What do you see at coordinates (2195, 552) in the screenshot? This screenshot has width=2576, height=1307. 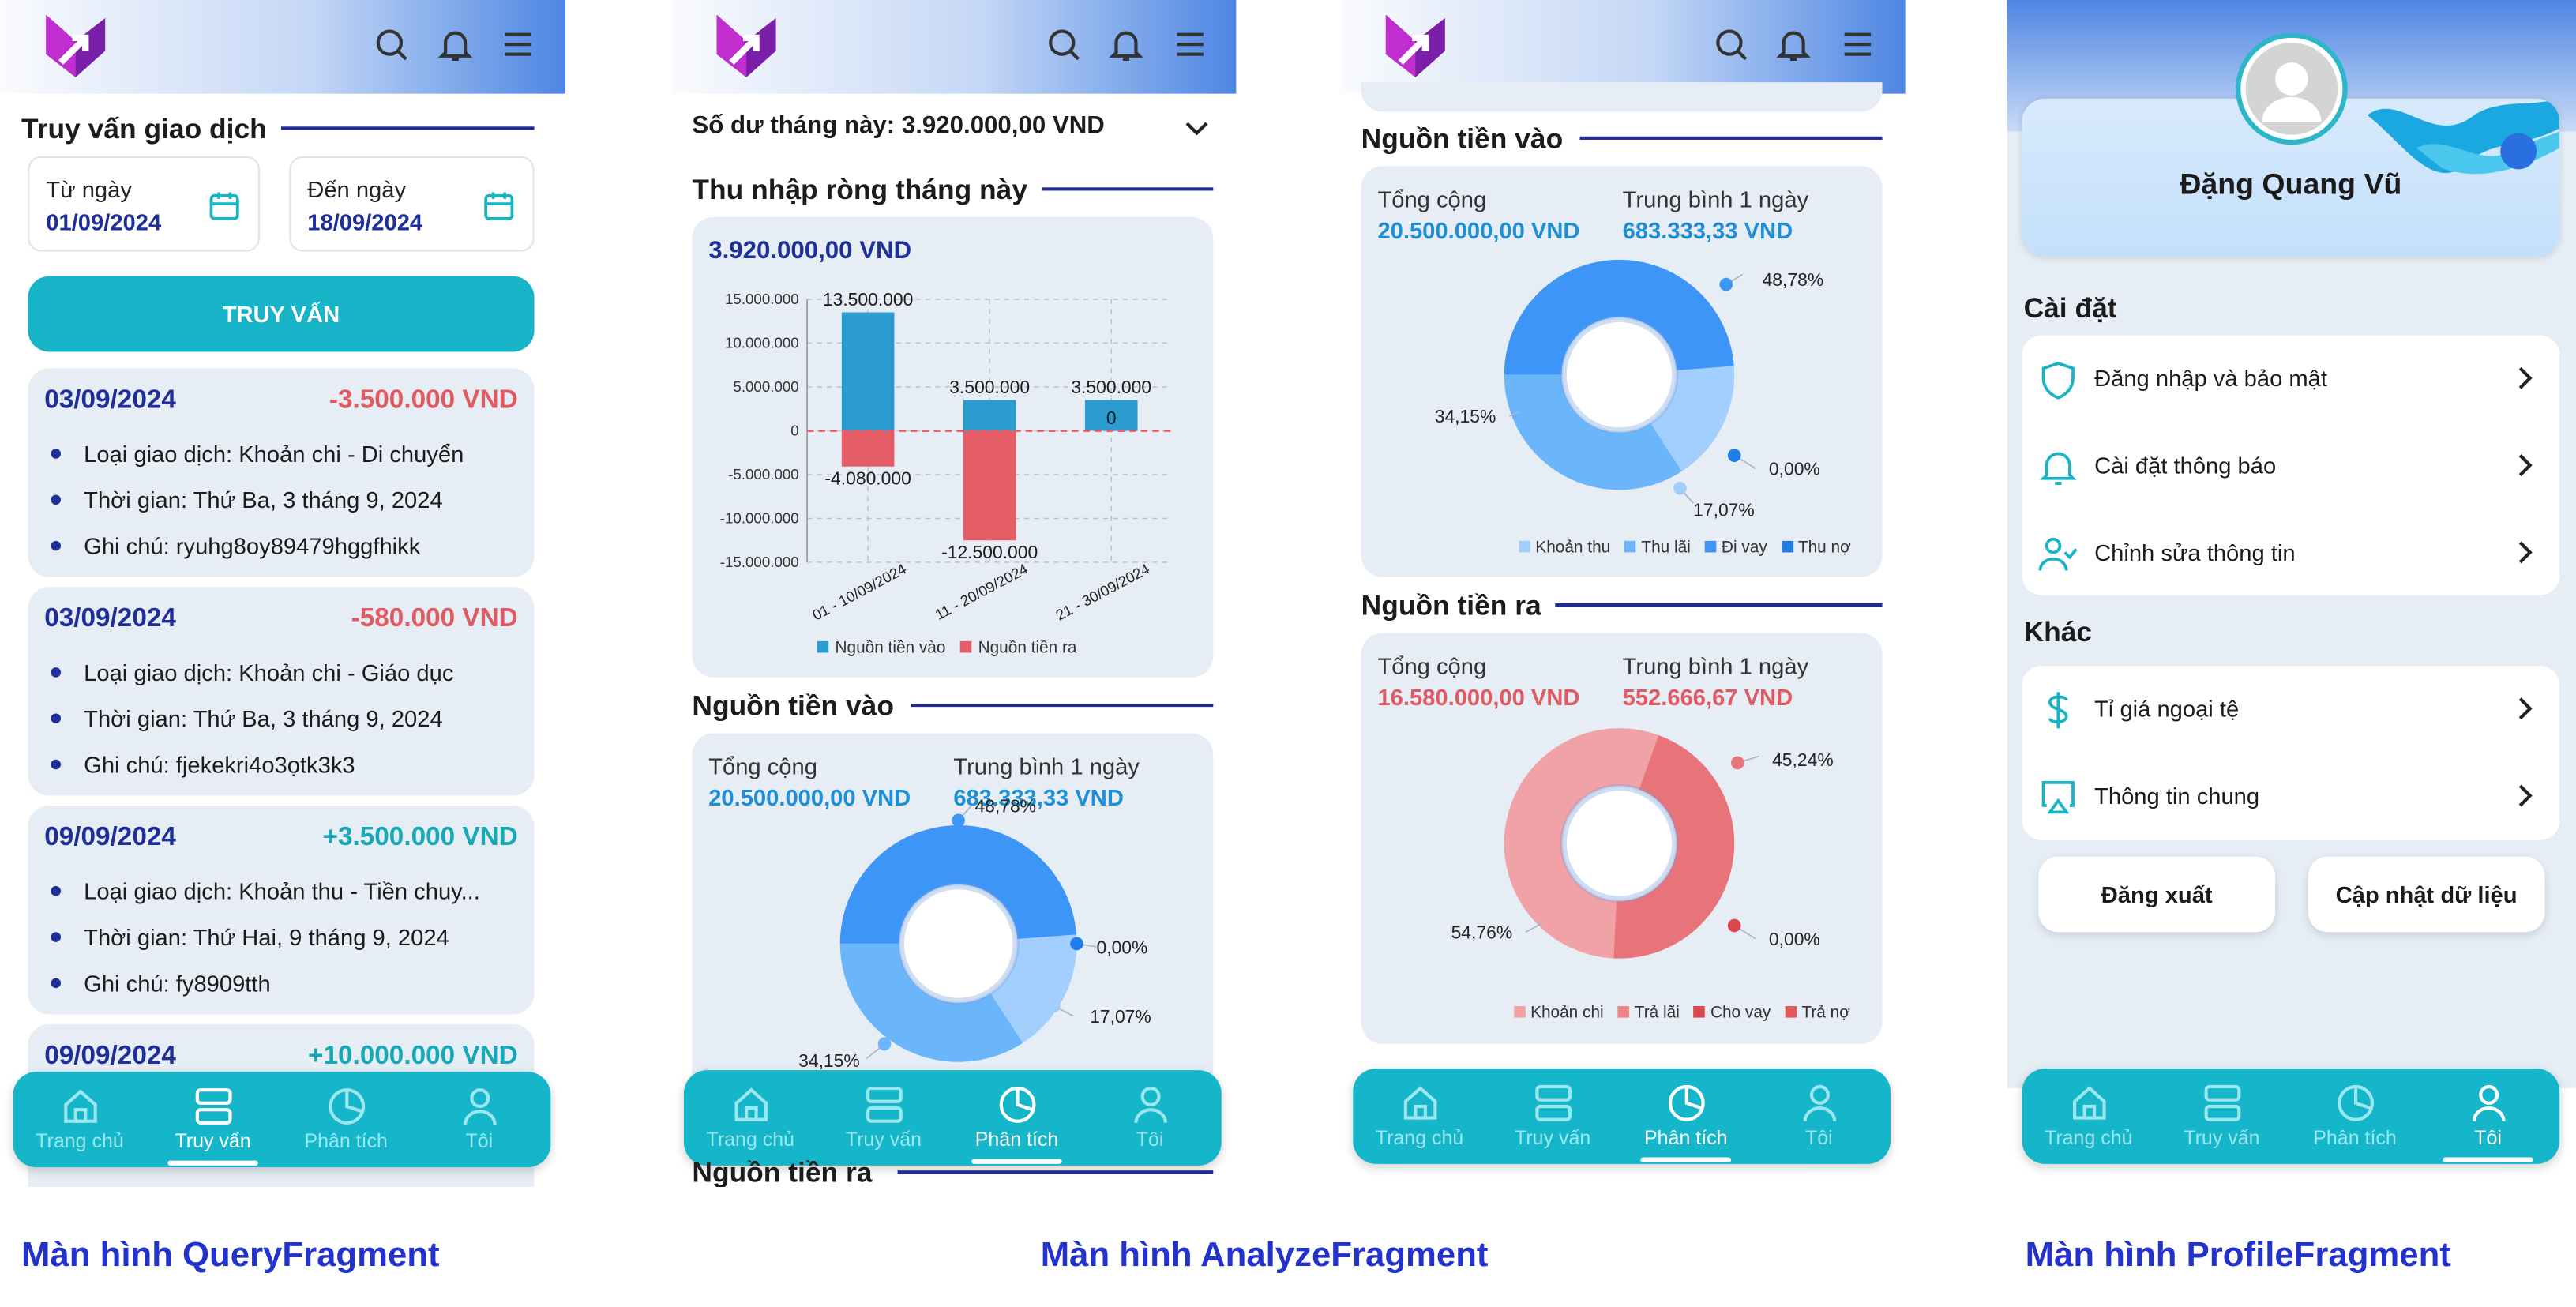 I see `settings-item-label: Chỉnh sửa thông tin` at bounding box center [2195, 552].